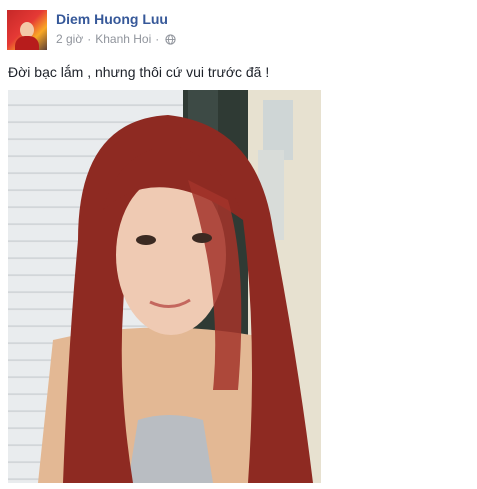 The image size is (477, 489). Describe the element at coordinates (69, 39) in the screenshot. I see `post-timestamp-link: 2 giờ` at that location.